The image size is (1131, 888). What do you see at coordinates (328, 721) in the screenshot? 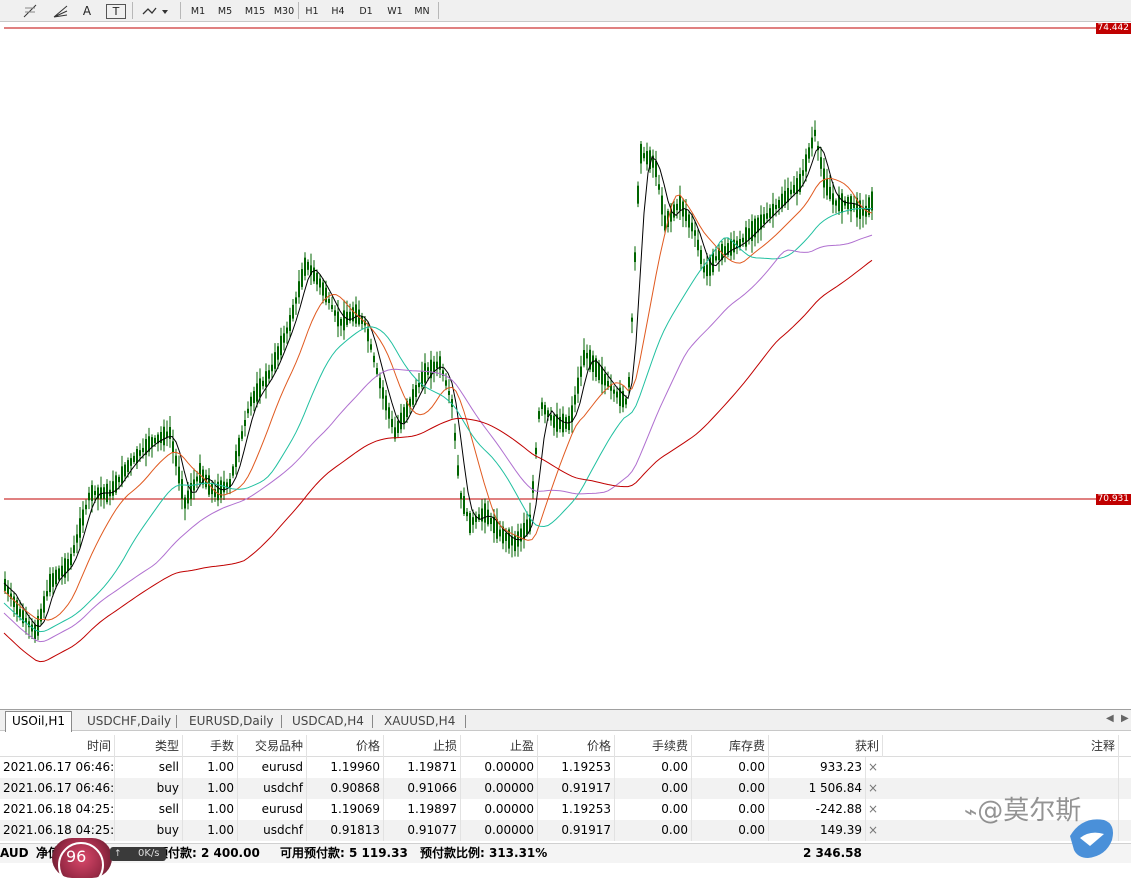
I see `tab-usdcad-h4: USDCAD,H4` at bounding box center [328, 721].